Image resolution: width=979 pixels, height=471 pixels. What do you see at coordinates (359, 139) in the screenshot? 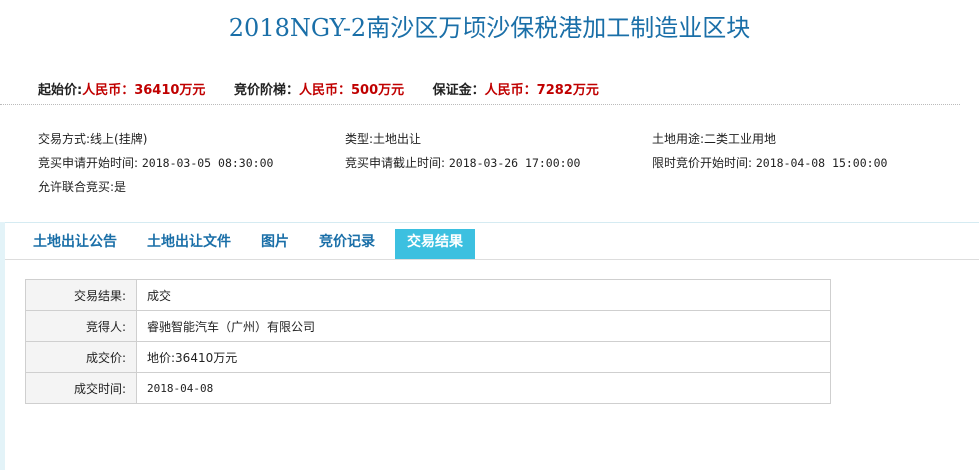
I see `type-label: 类型:` at bounding box center [359, 139].